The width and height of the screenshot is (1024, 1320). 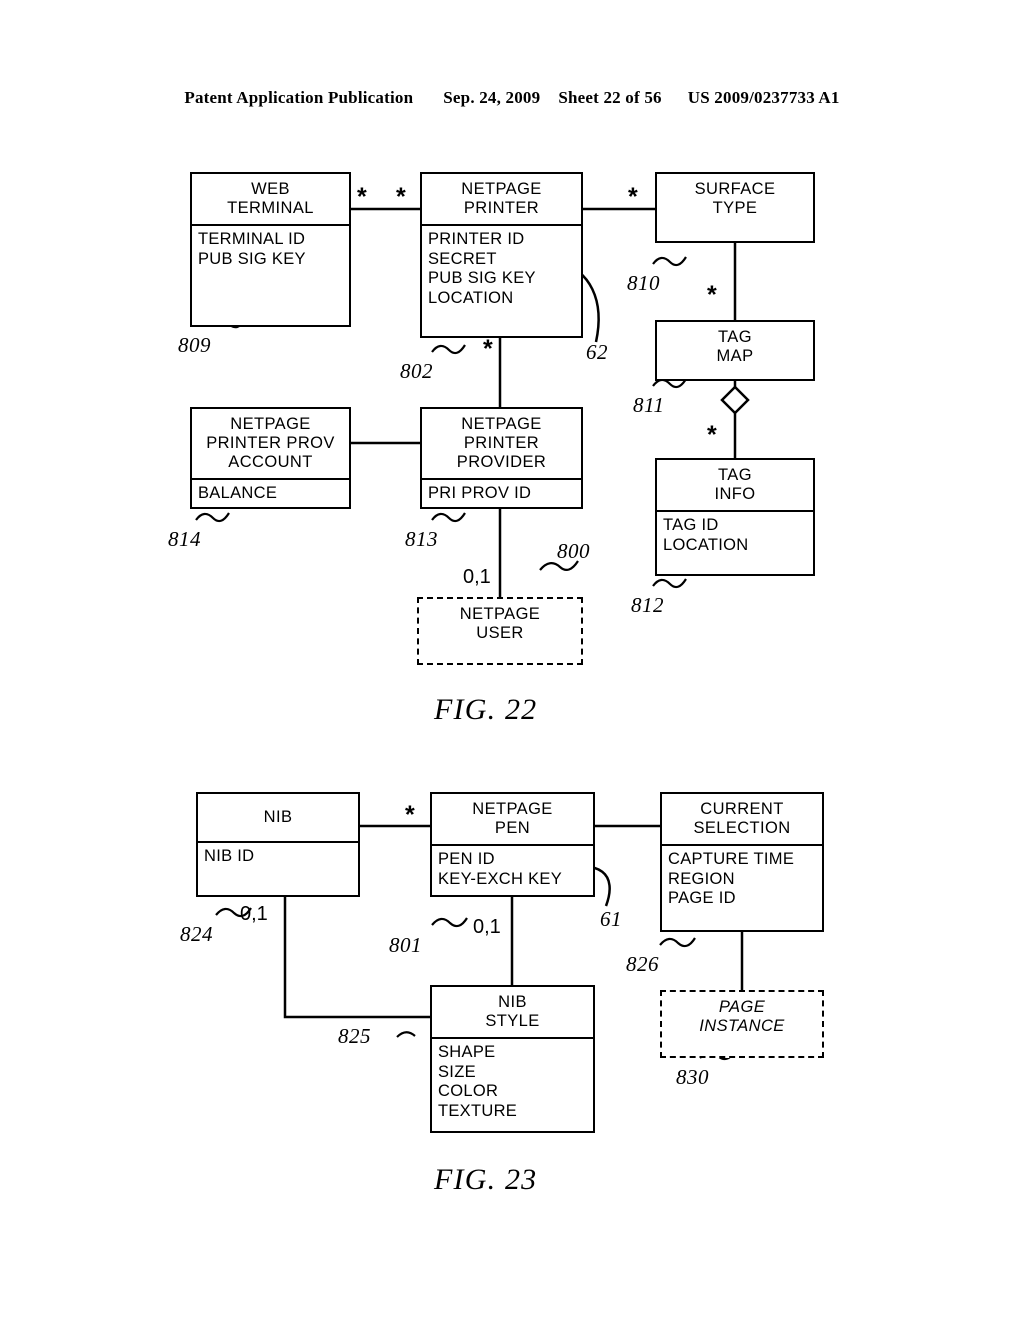 What do you see at coordinates (512, 1011) in the screenshot?
I see `entity-nib-style-title: NIB STYLE` at bounding box center [512, 1011].